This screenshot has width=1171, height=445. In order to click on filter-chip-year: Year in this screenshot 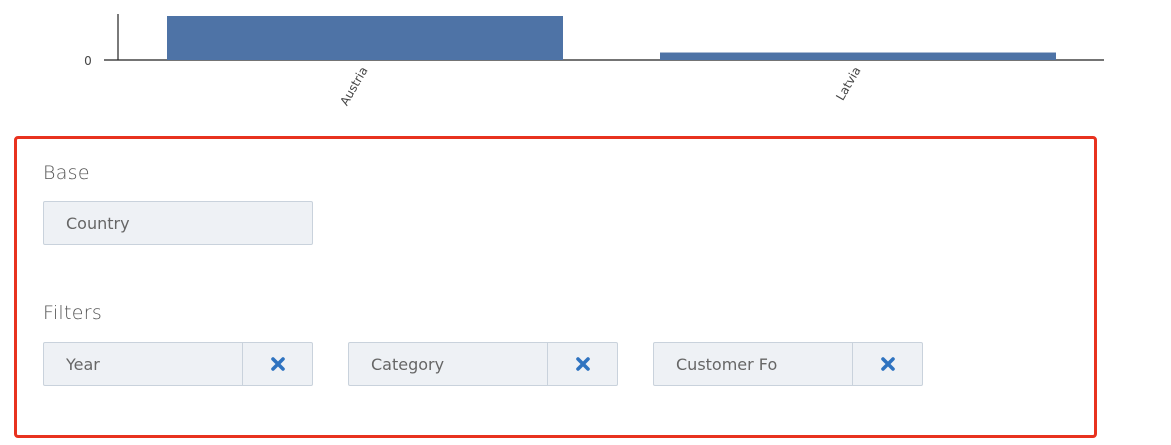, I will do `click(178, 364)`.